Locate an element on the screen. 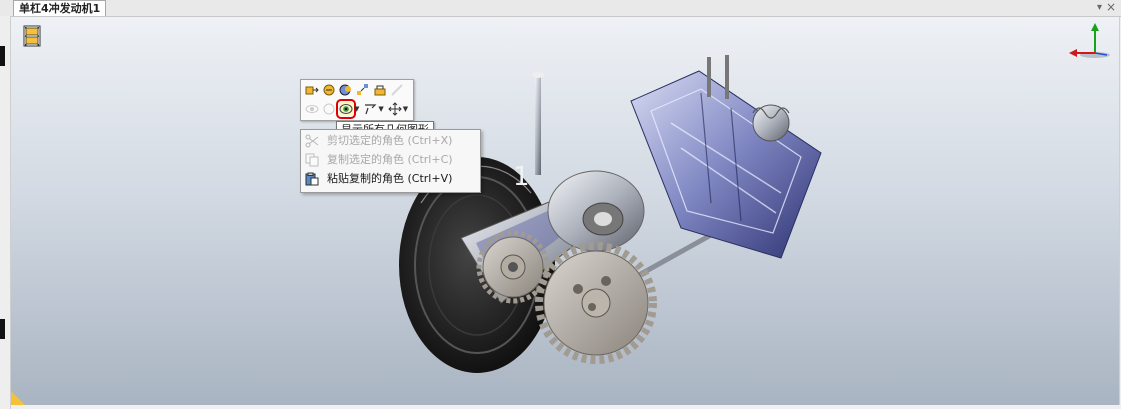  color-icon is located at coordinates (346, 90).